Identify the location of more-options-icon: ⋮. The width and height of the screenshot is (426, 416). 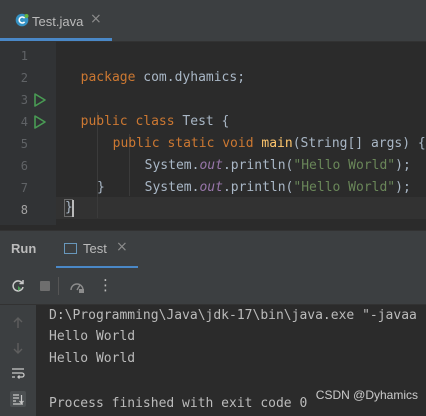
(105, 285).